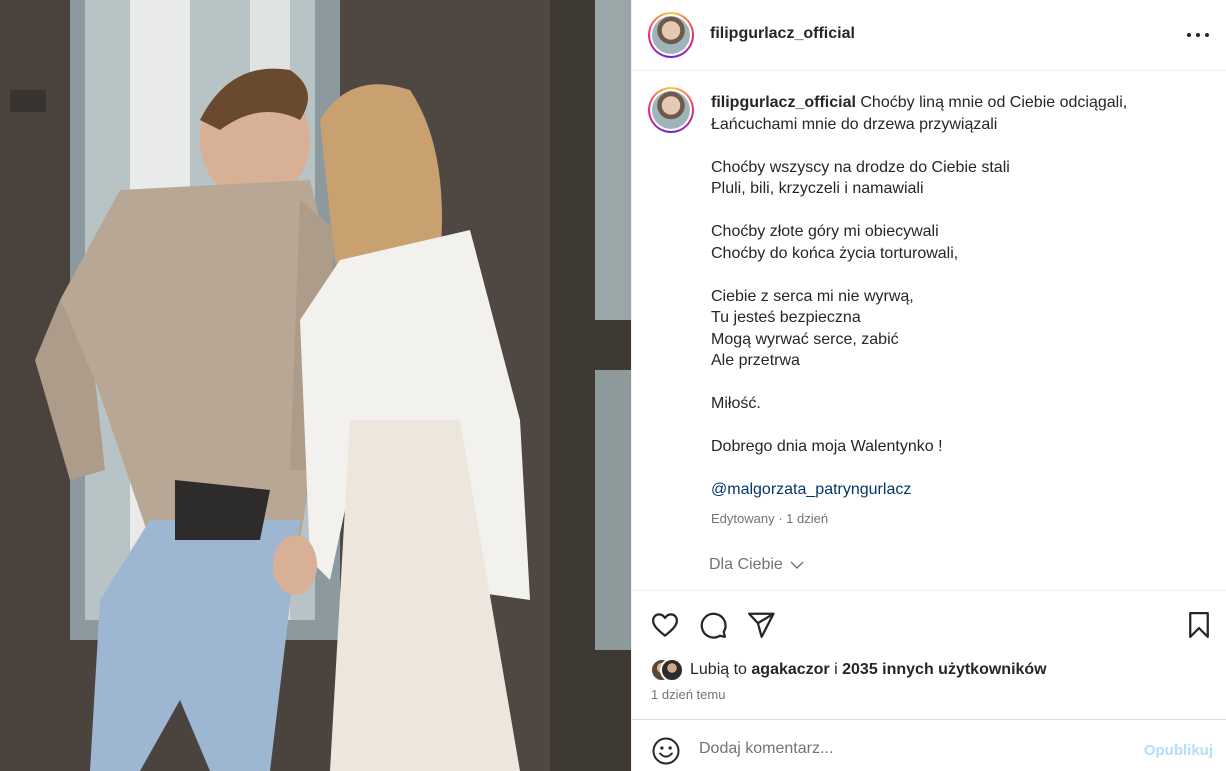 This screenshot has height=771, width=1226. What do you see at coordinates (671, 35) in the screenshot?
I see `author-avatar` at bounding box center [671, 35].